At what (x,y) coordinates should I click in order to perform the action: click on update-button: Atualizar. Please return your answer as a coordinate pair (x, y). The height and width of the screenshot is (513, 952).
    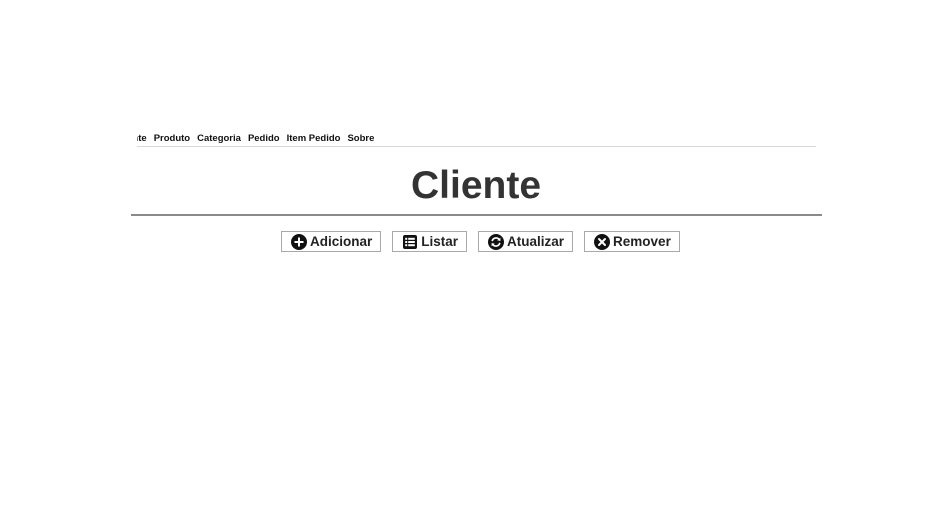
    Looking at the image, I should click on (526, 241).